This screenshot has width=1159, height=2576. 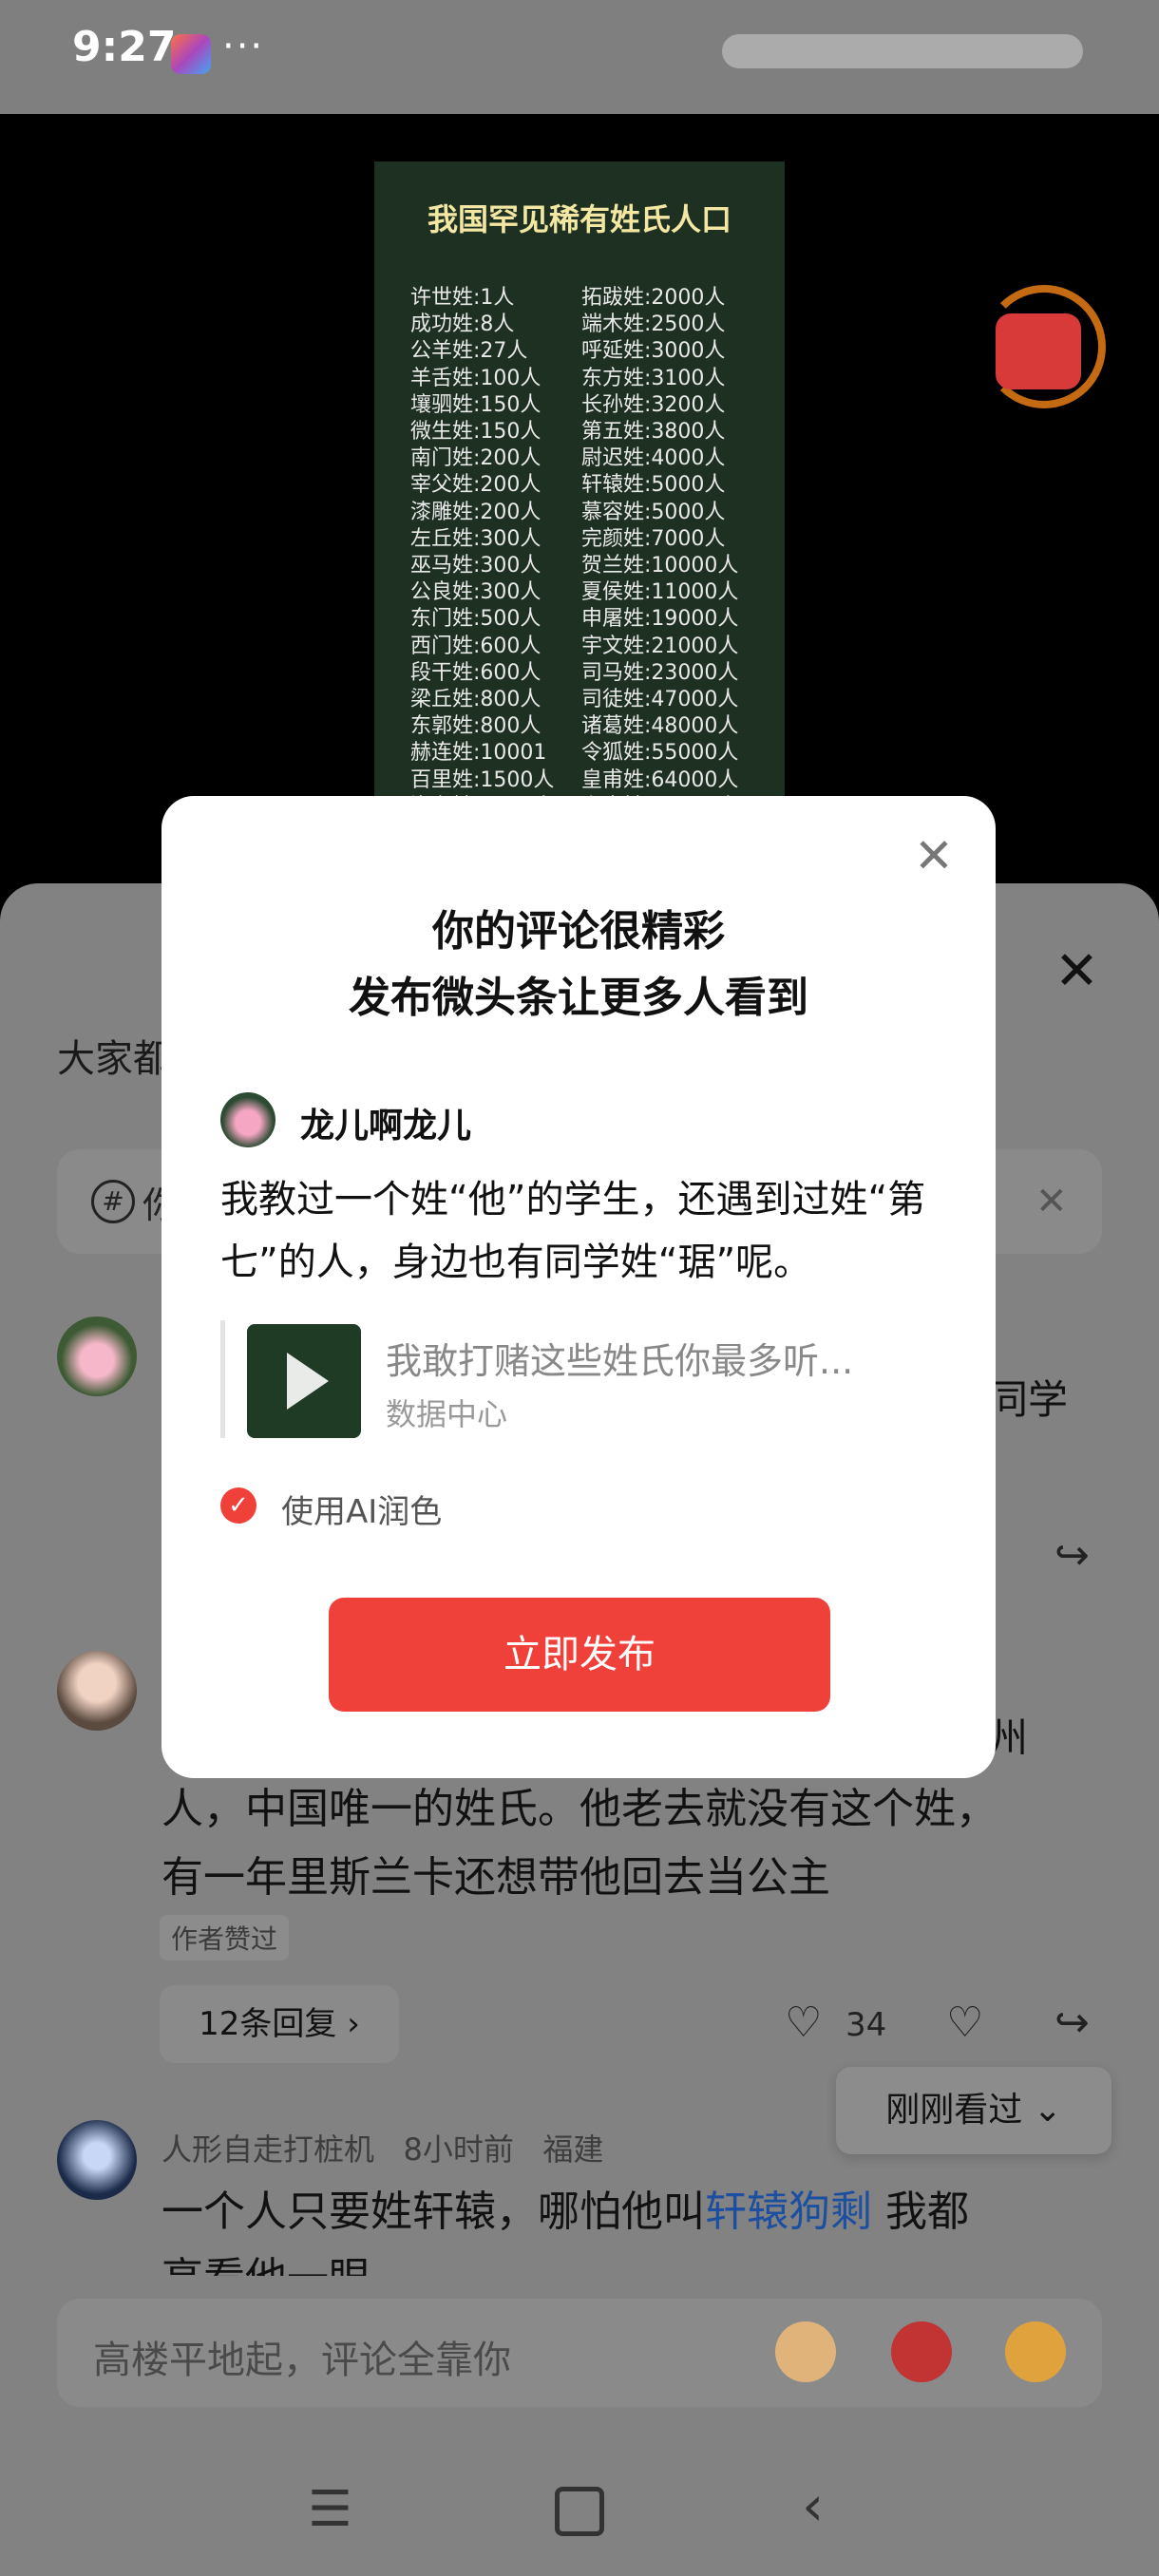 I want to click on home-icon, so click(x=579, y=2511).